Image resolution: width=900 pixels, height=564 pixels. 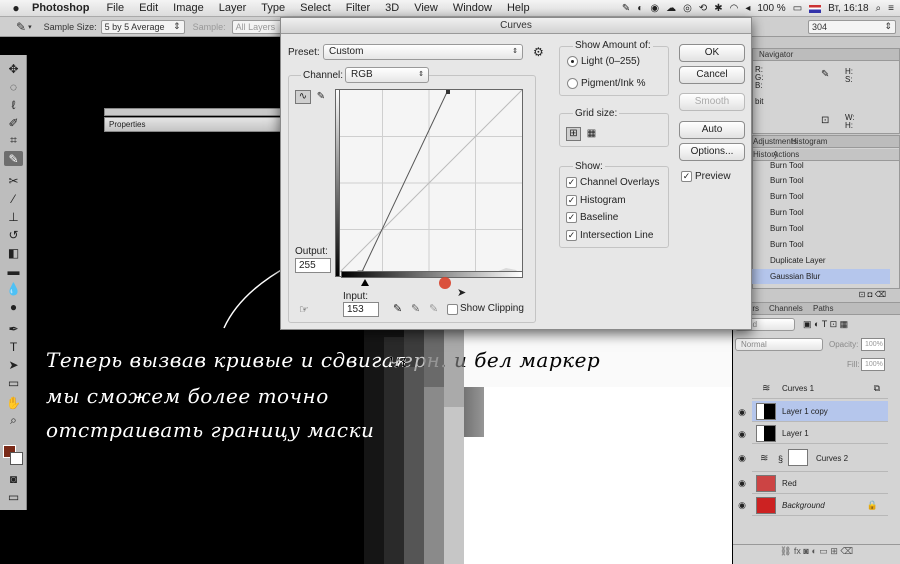 What do you see at coordinates (747, 8) in the screenshot?
I see `volume-icon: ◂` at bounding box center [747, 8].